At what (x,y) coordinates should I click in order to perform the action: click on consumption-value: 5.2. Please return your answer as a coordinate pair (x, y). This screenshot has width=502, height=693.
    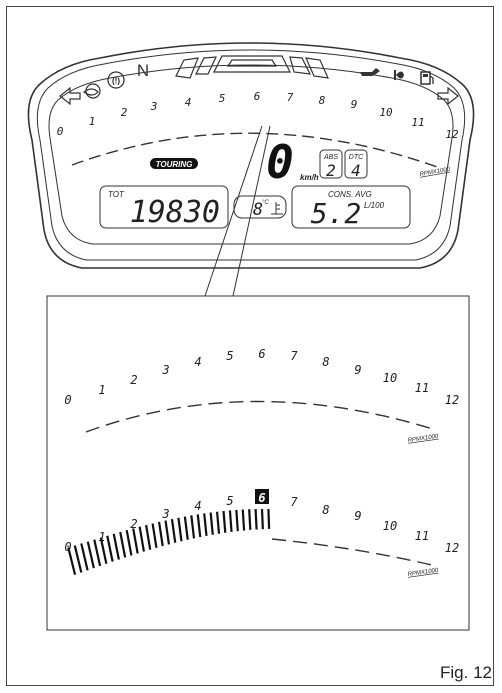
    Looking at the image, I should click on (336, 213).